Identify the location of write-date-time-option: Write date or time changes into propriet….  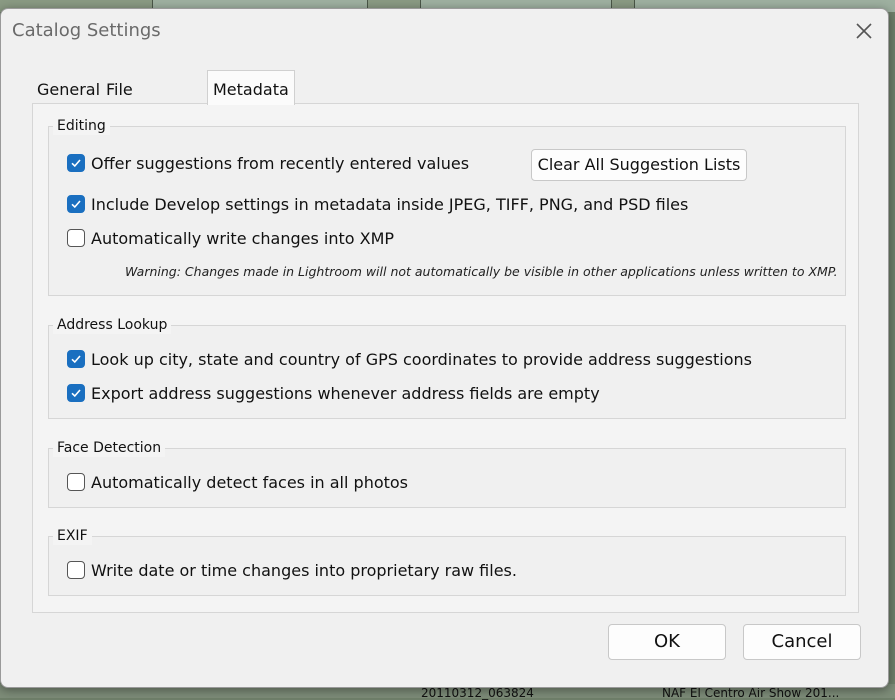
(292, 570).